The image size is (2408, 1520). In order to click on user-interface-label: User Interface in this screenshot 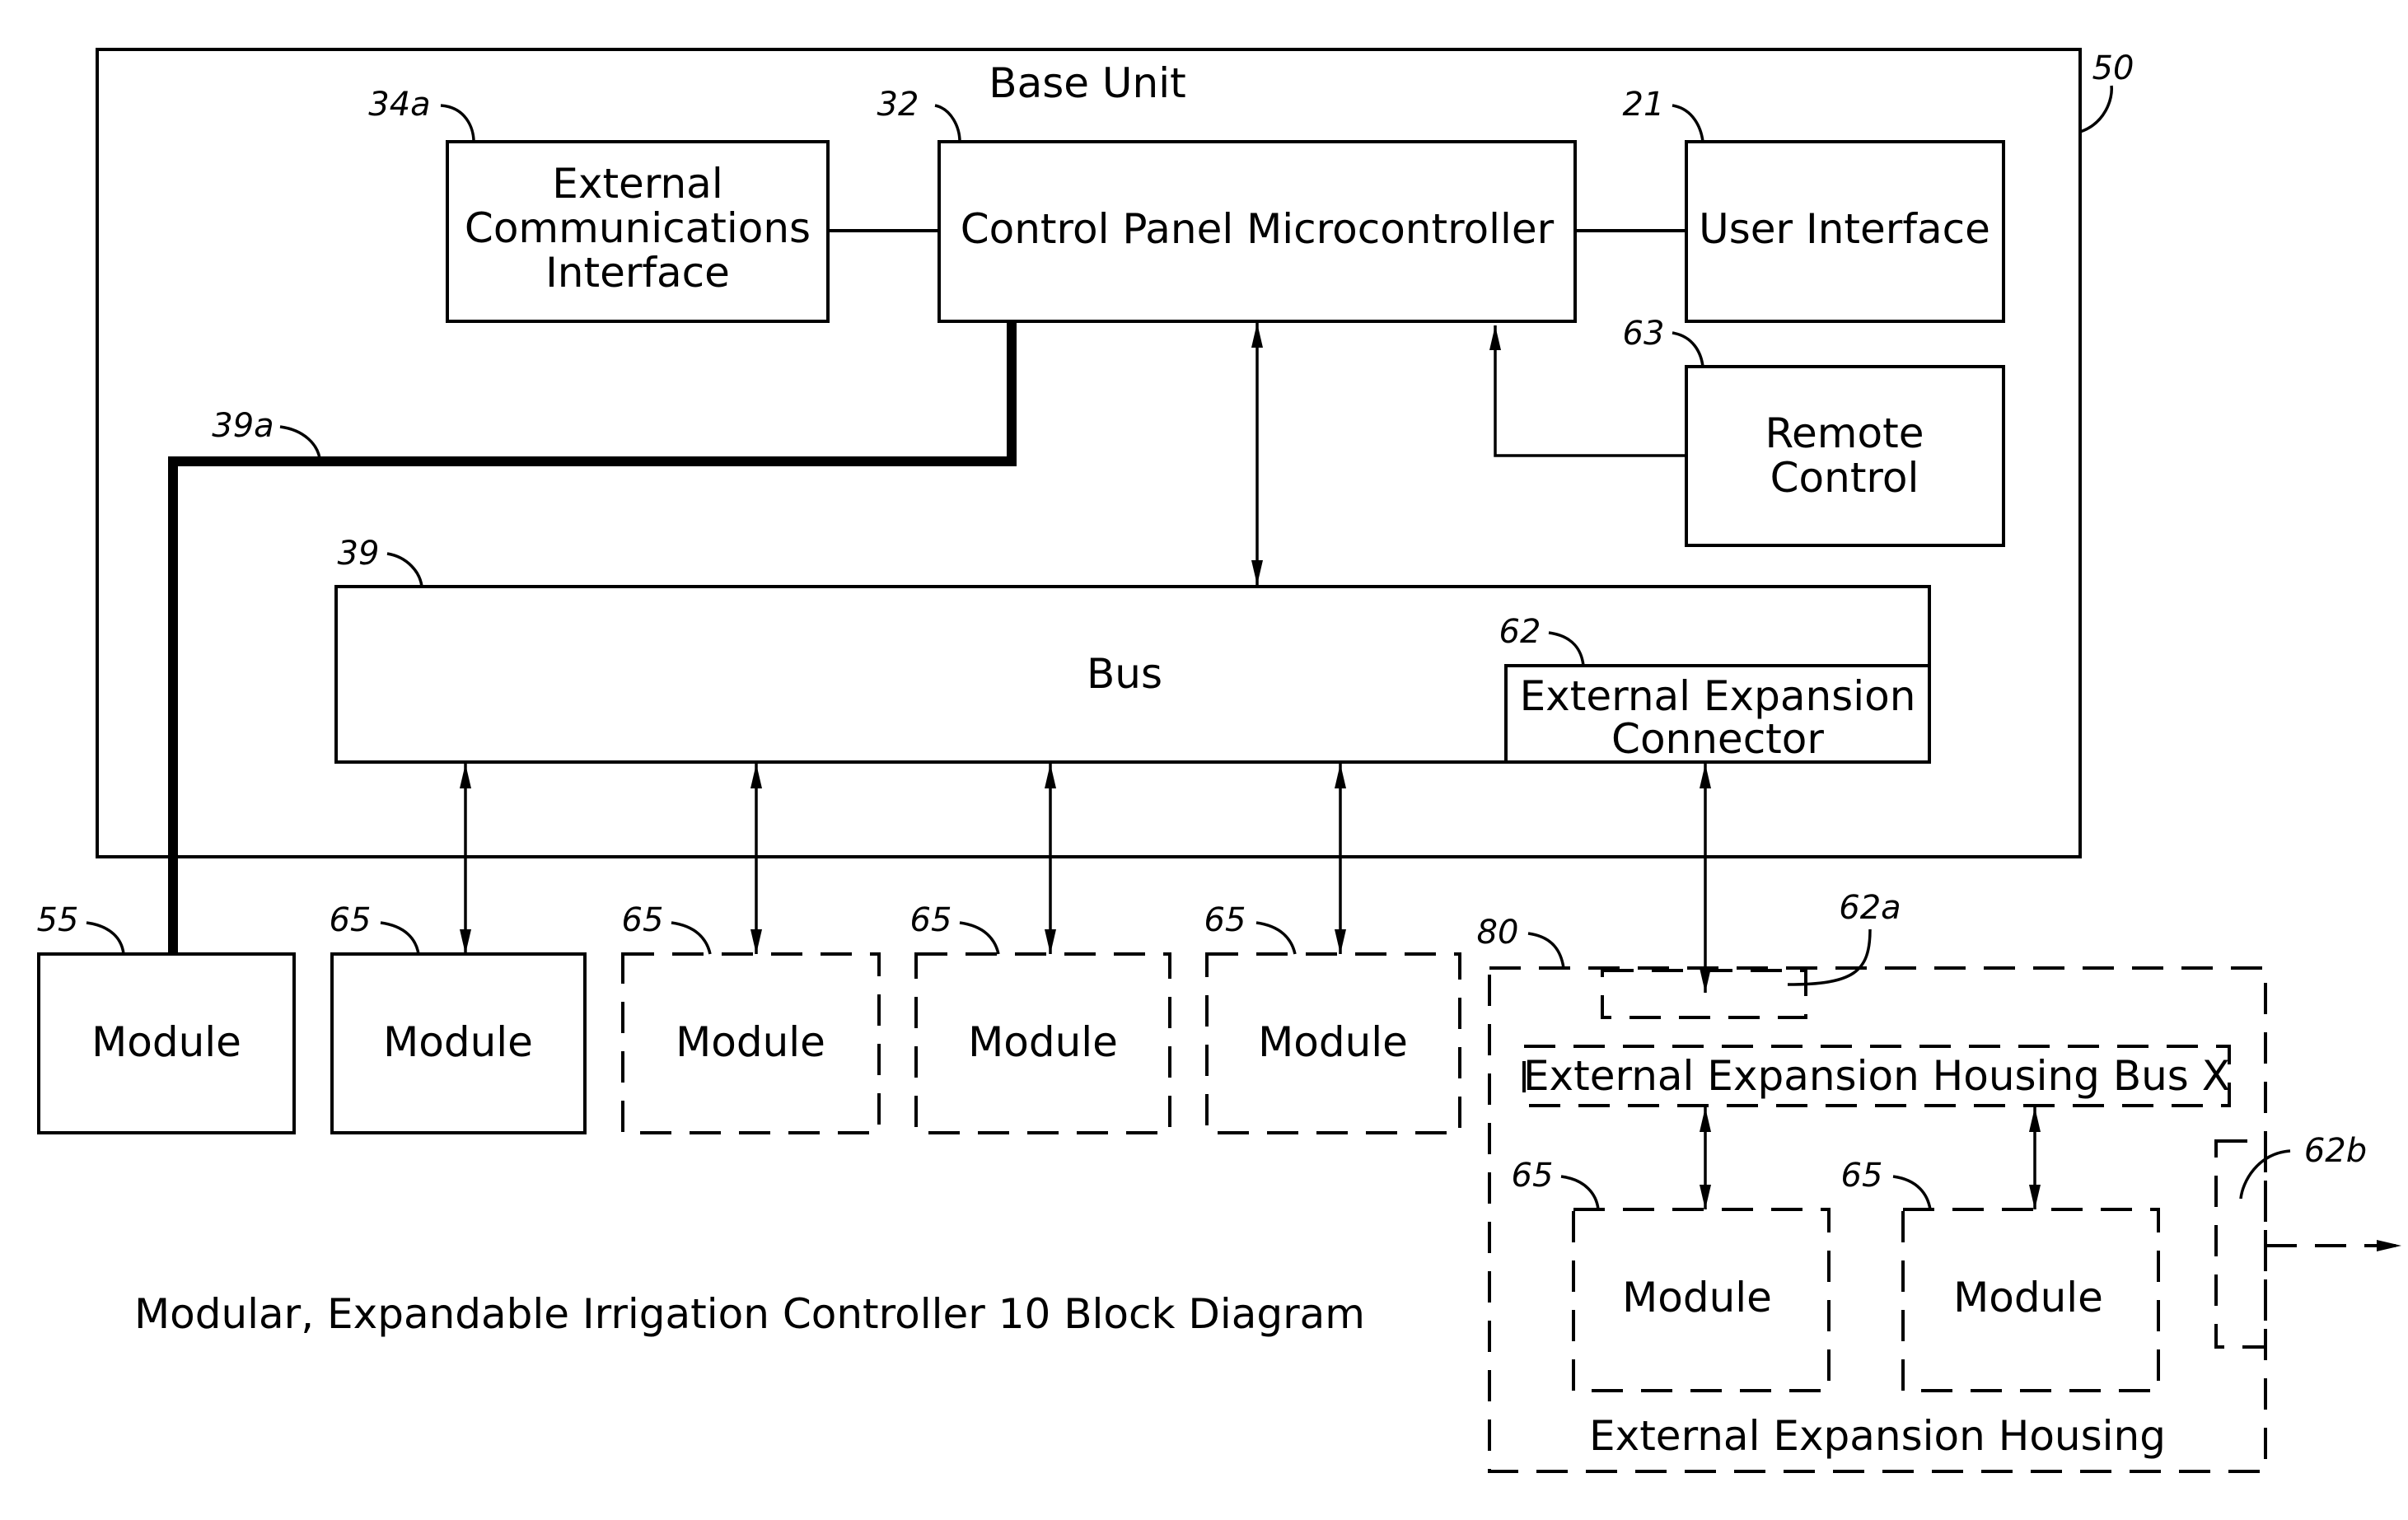, I will do `click(1844, 229)`.